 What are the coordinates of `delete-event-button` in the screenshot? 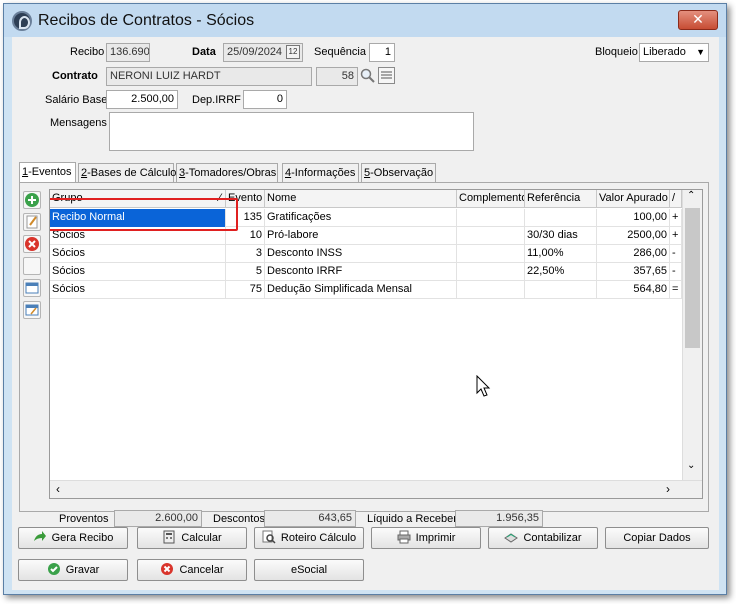 It's located at (32, 244).